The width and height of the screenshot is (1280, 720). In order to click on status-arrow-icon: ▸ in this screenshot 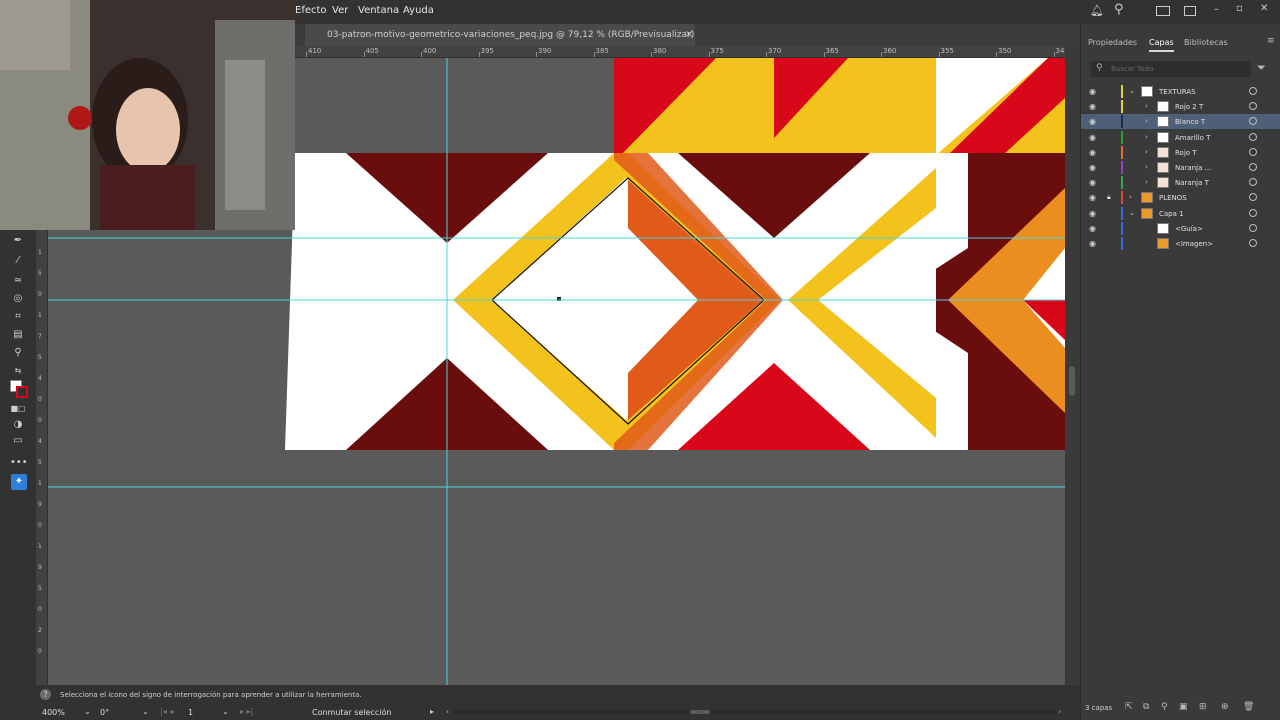, I will do `click(432, 711)`.